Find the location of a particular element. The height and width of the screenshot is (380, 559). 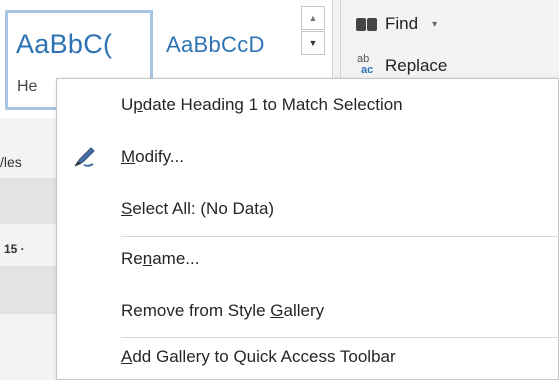

menu-item-label: Add Gallery to Quick Access Toolbar is located at coordinates (258, 356).